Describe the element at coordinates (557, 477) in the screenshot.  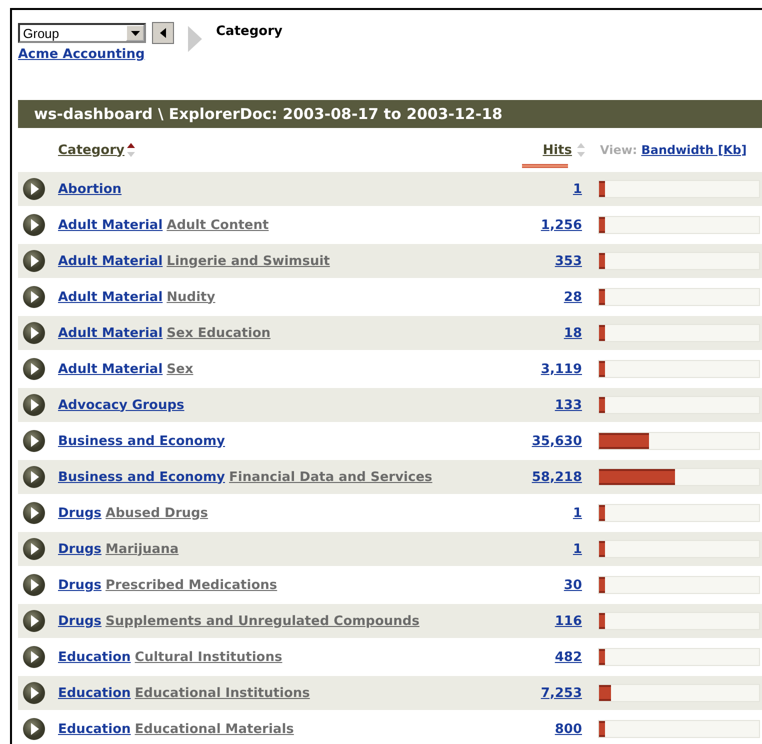
I see `hits-link: 58,218` at that location.